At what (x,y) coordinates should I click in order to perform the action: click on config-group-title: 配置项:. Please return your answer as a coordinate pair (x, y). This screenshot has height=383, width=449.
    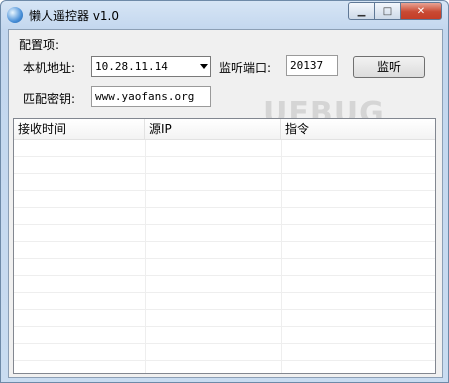
    Looking at the image, I should click on (39, 45).